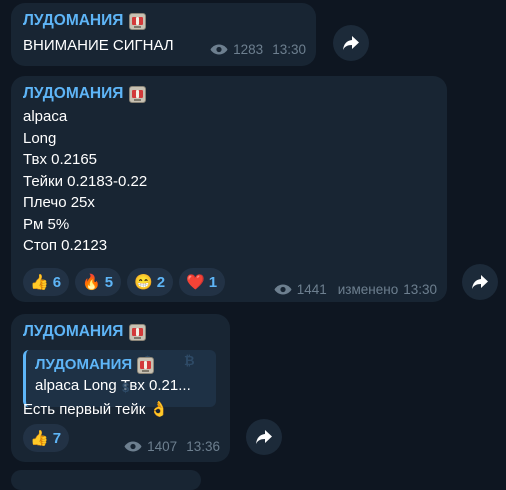  I want to click on view-count: 1441, so click(311, 289).